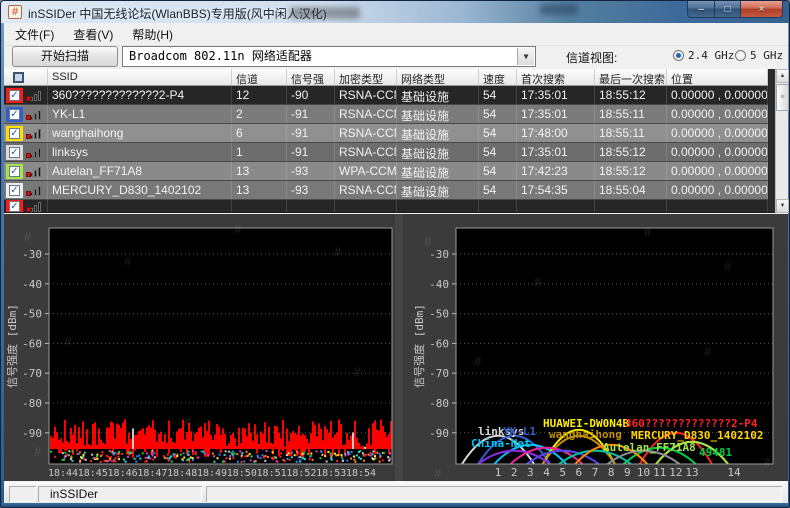  I want to click on first-seen-cell: 17:35:01, so click(556, 152).